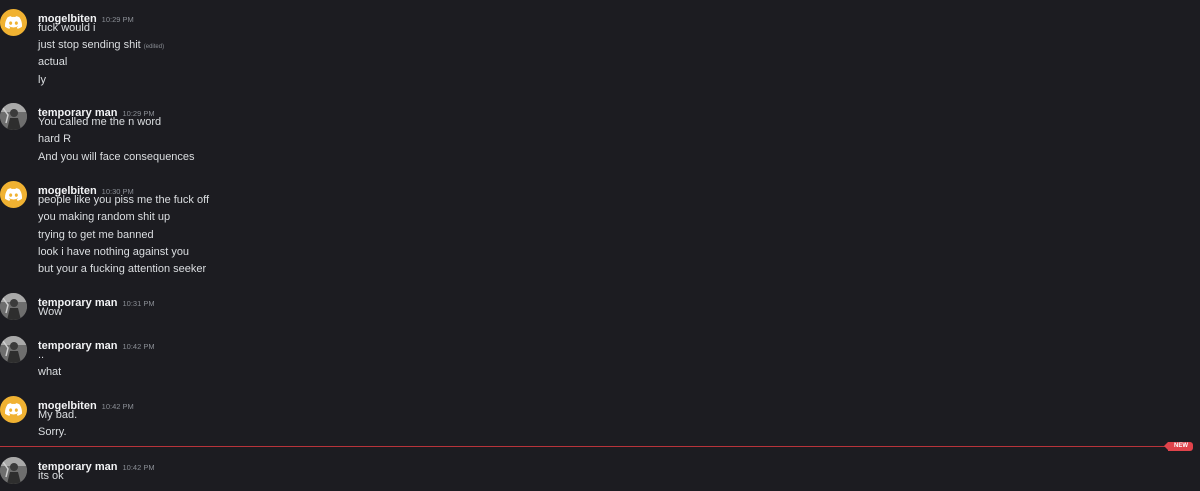  Describe the element at coordinates (86, 17) in the screenshot. I see `message-header: mogelbiten 10:29 PM` at that location.